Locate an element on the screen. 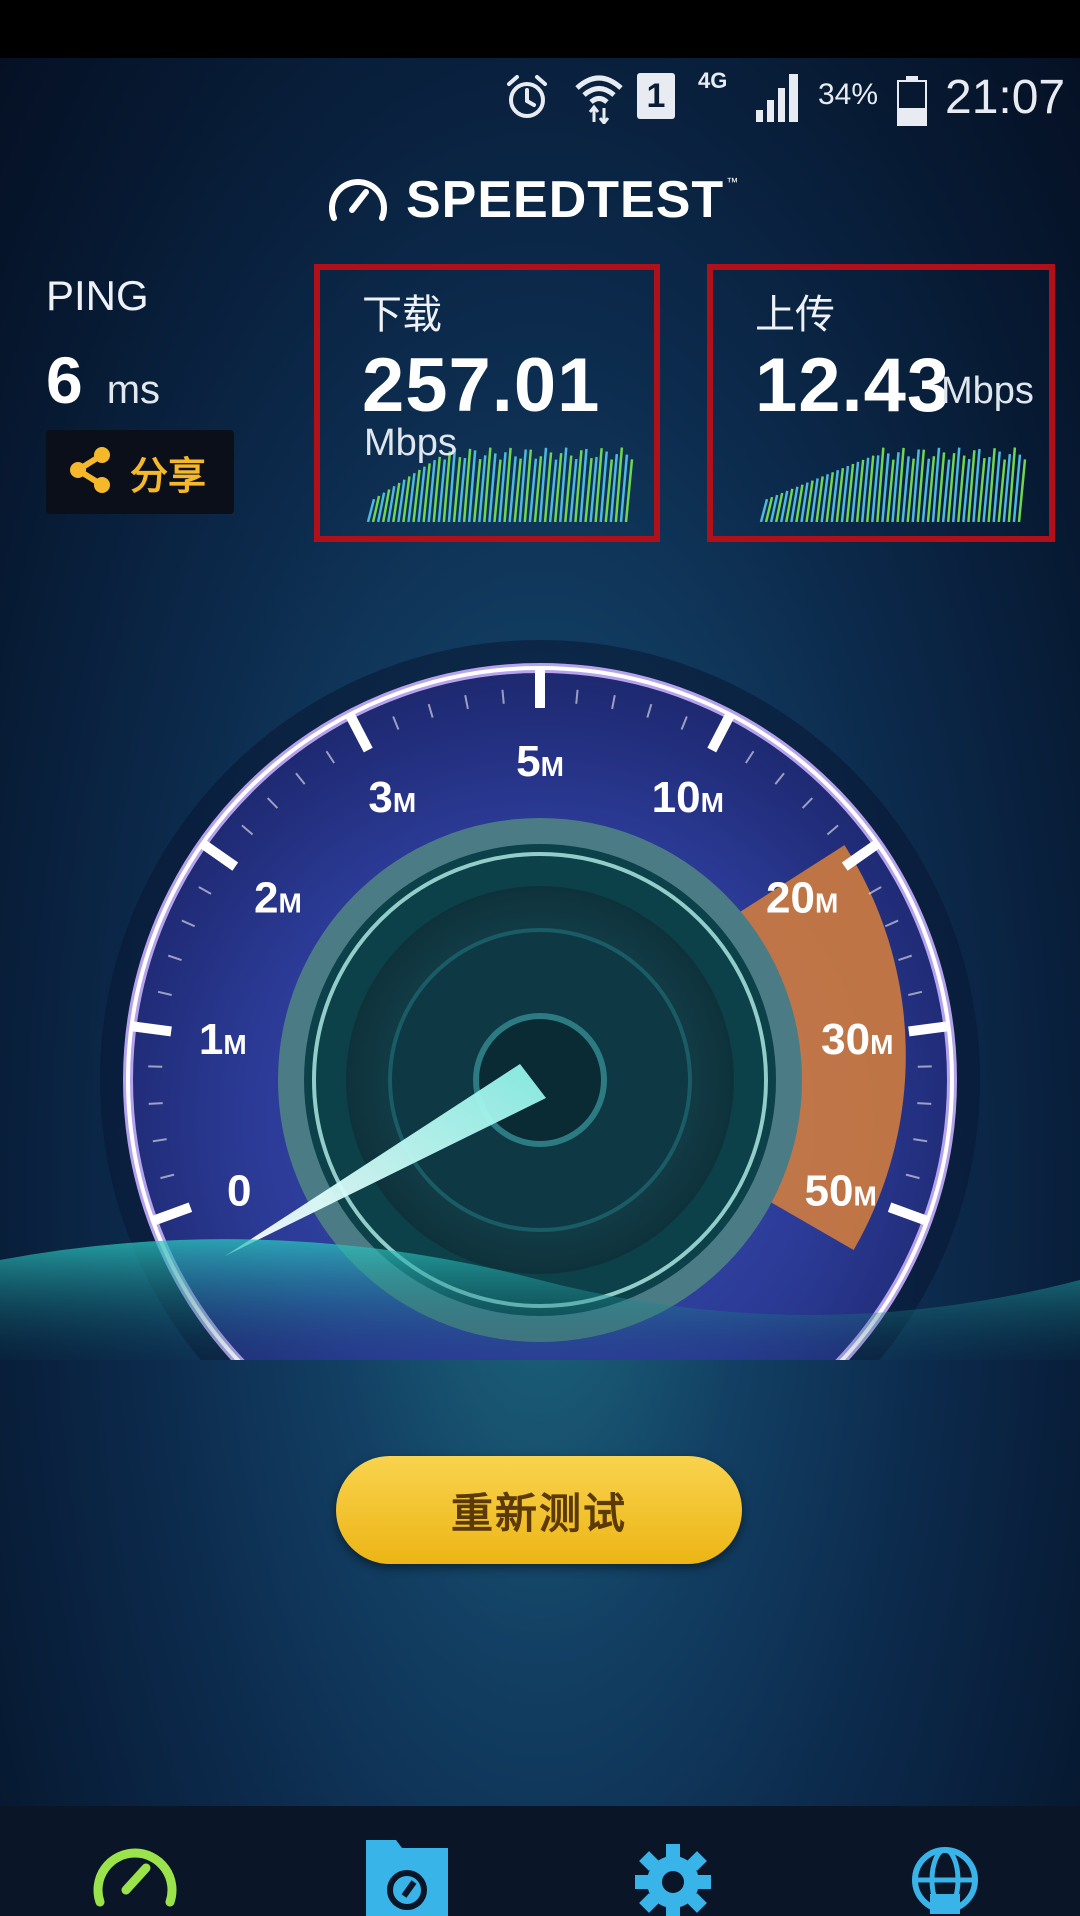  app-title: SPEEDTEST is located at coordinates (565, 200).